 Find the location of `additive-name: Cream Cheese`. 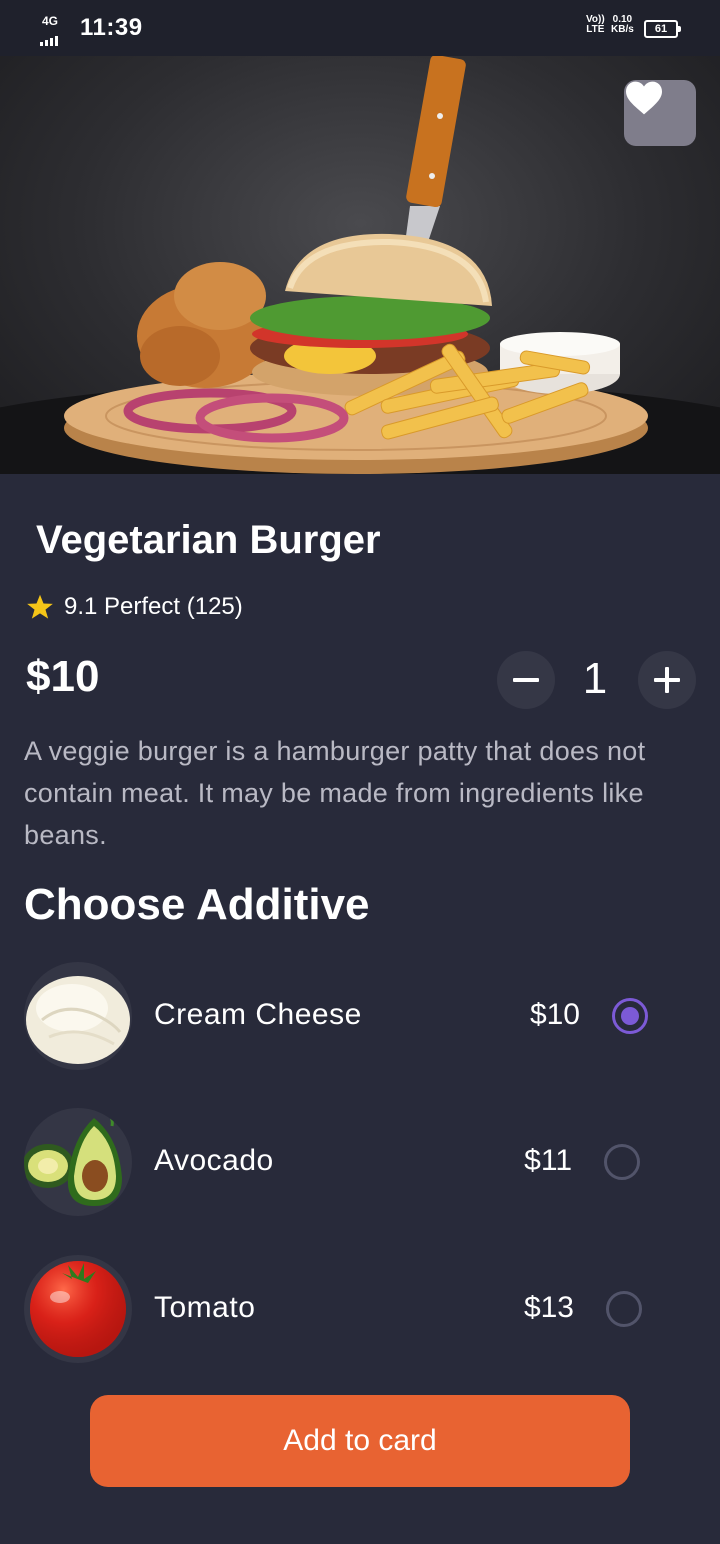

additive-name: Cream Cheese is located at coordinates (258, 1014).